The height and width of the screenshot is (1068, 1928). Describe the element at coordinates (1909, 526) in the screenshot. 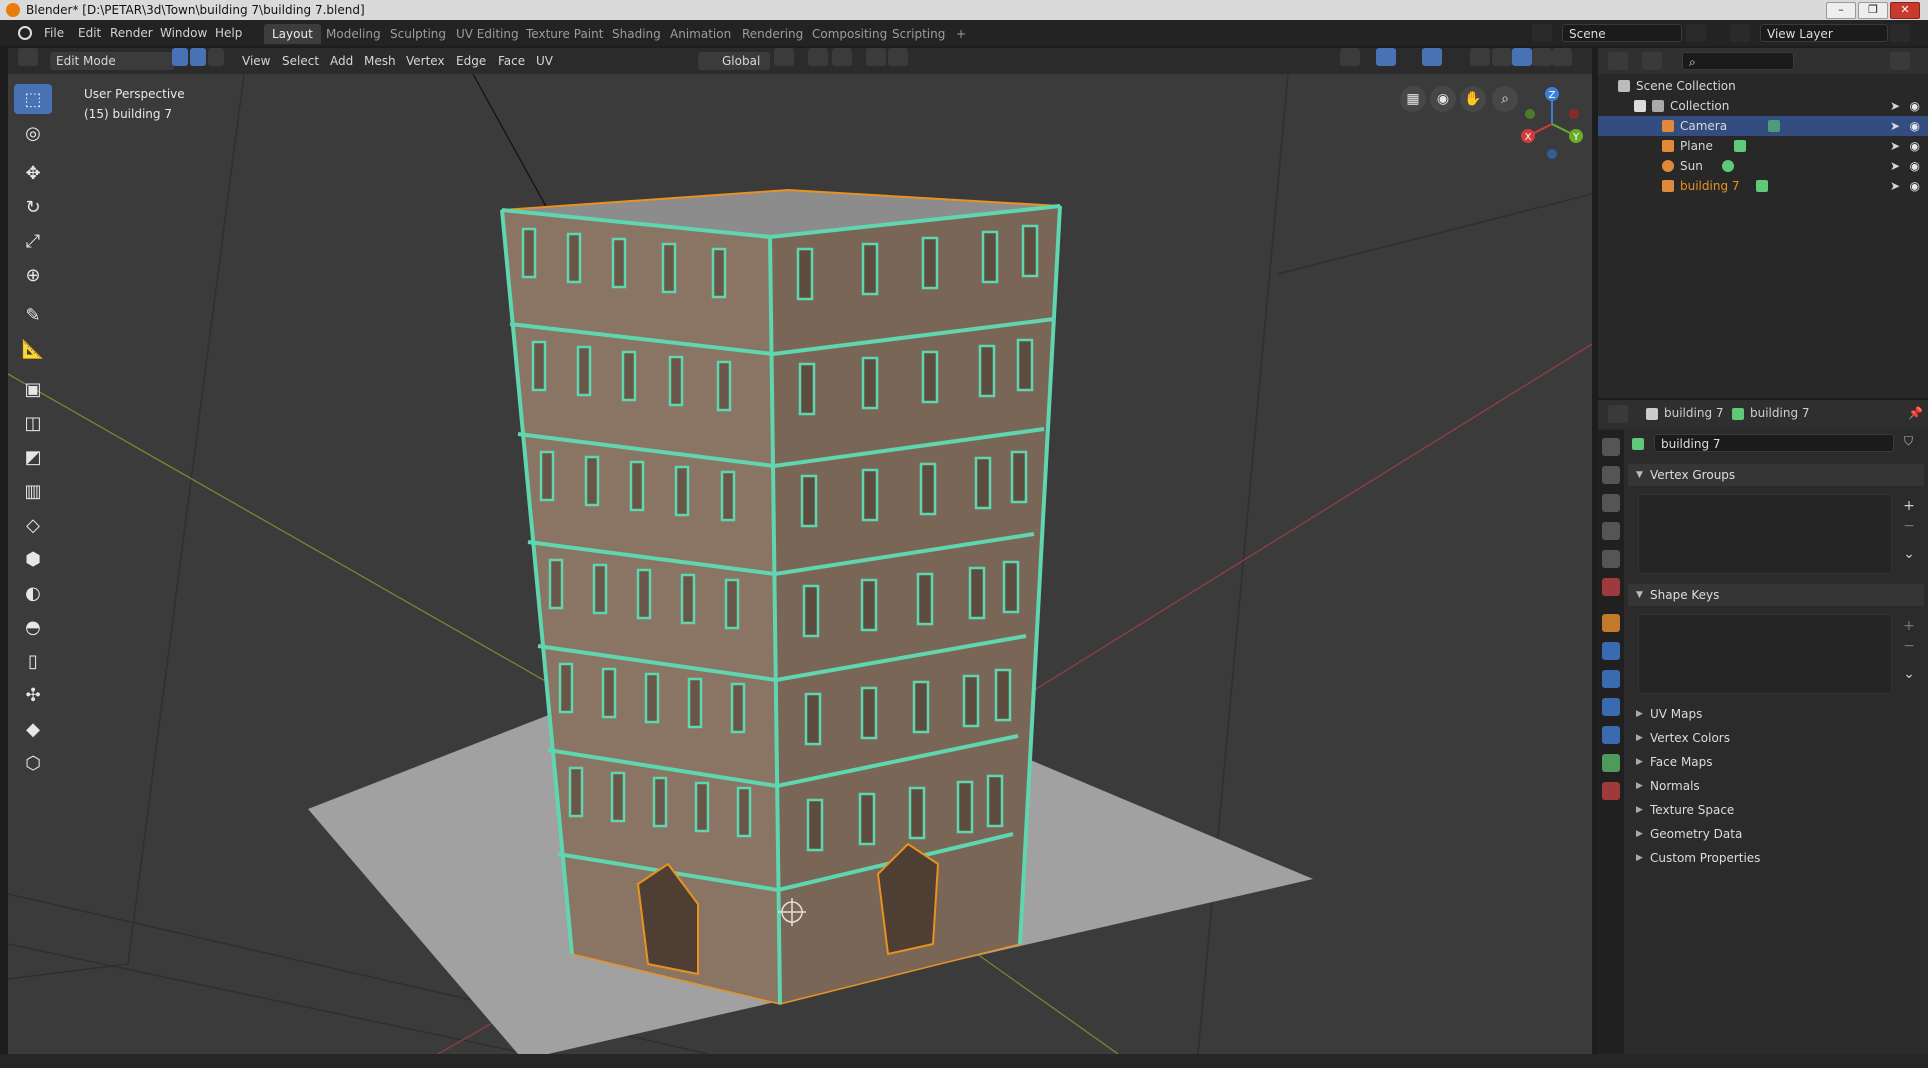

I see `remove-vertex-group-button: −` at that location.